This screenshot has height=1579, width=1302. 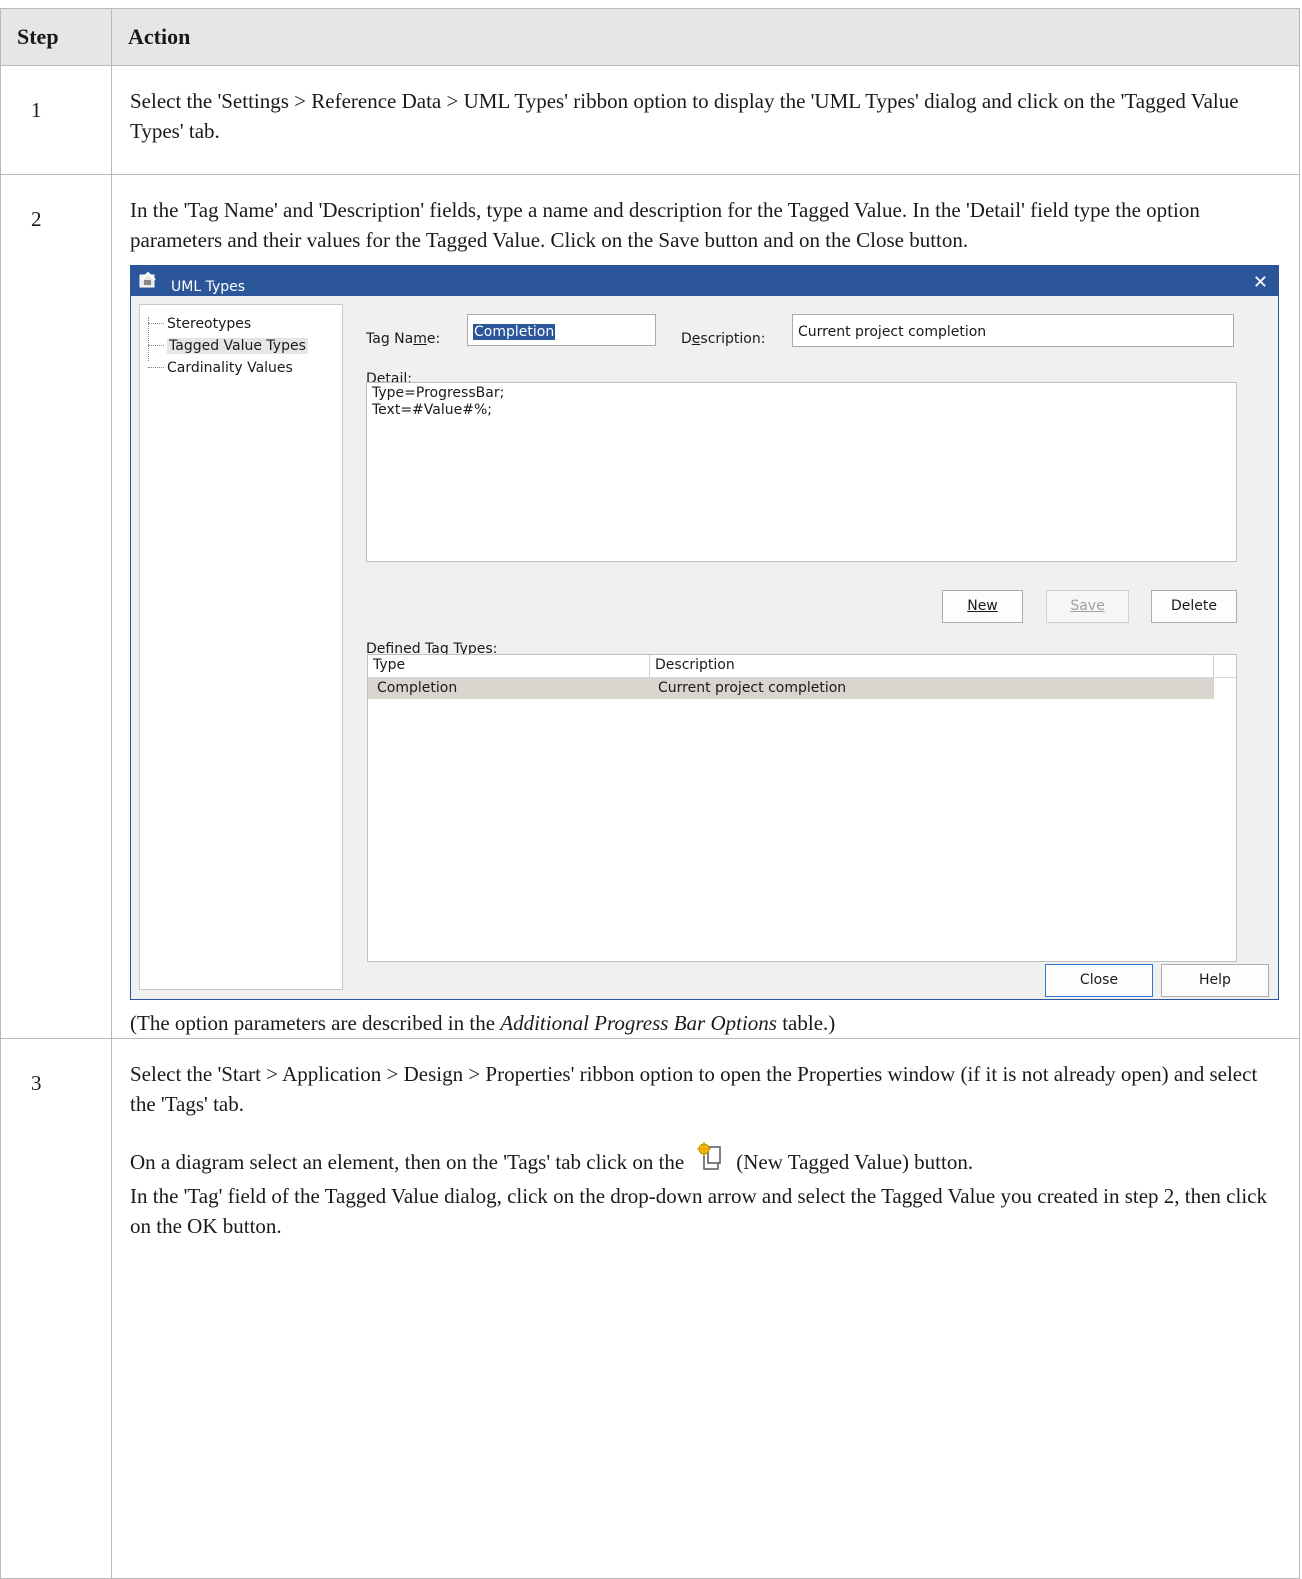 What do you see at coordinates (1194, 606) in the screenshot?
I see `delete-button: Delete` at bounding box center [1194, 606].